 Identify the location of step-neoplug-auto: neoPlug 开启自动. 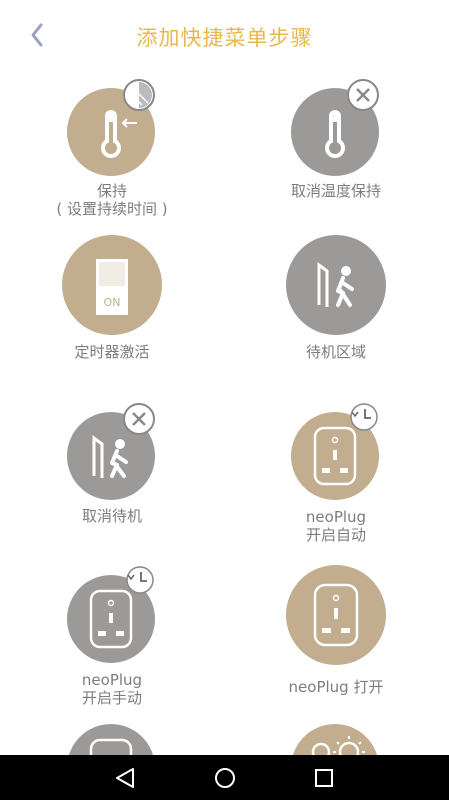
(336, 474).